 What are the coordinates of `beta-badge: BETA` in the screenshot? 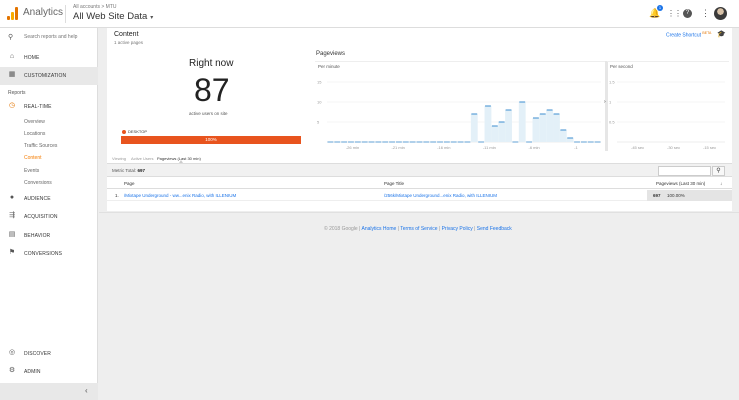 It's located at (707, 33).